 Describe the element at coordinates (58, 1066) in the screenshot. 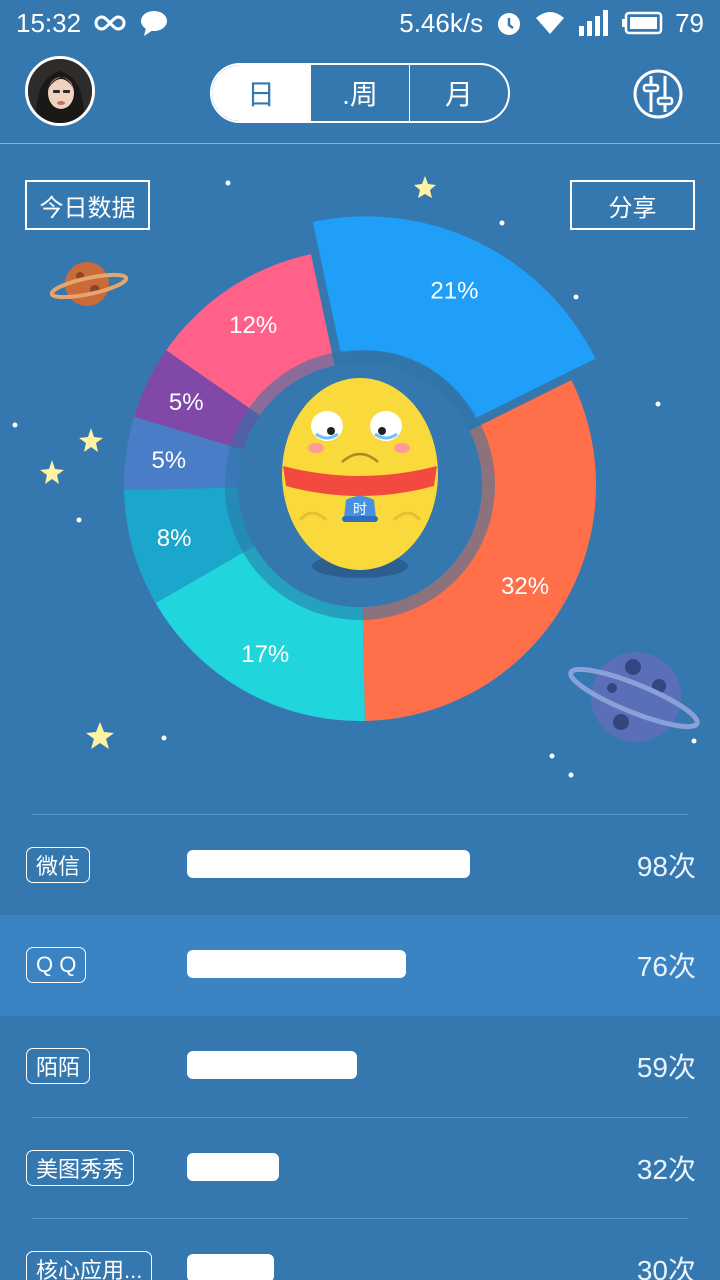

I see `app-name-tag: 陌陌` at that location.